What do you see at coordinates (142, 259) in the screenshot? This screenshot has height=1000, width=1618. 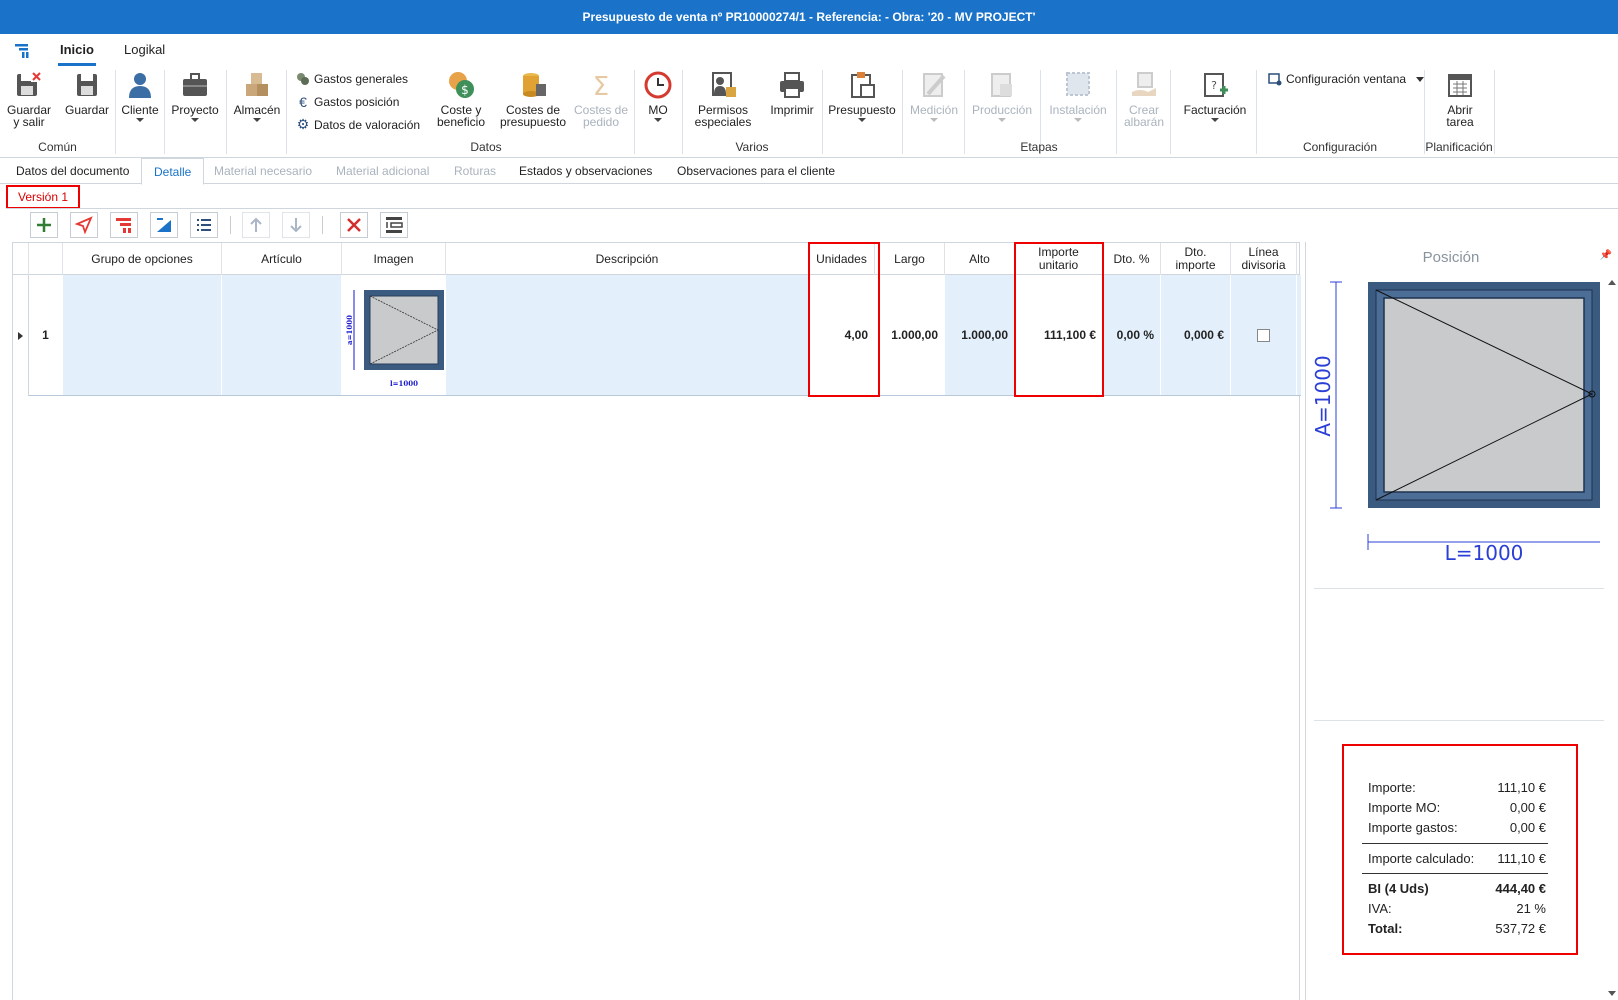 I see `header-grupo-opciones: Grupo de opciones` at bounding box center [142, 259].